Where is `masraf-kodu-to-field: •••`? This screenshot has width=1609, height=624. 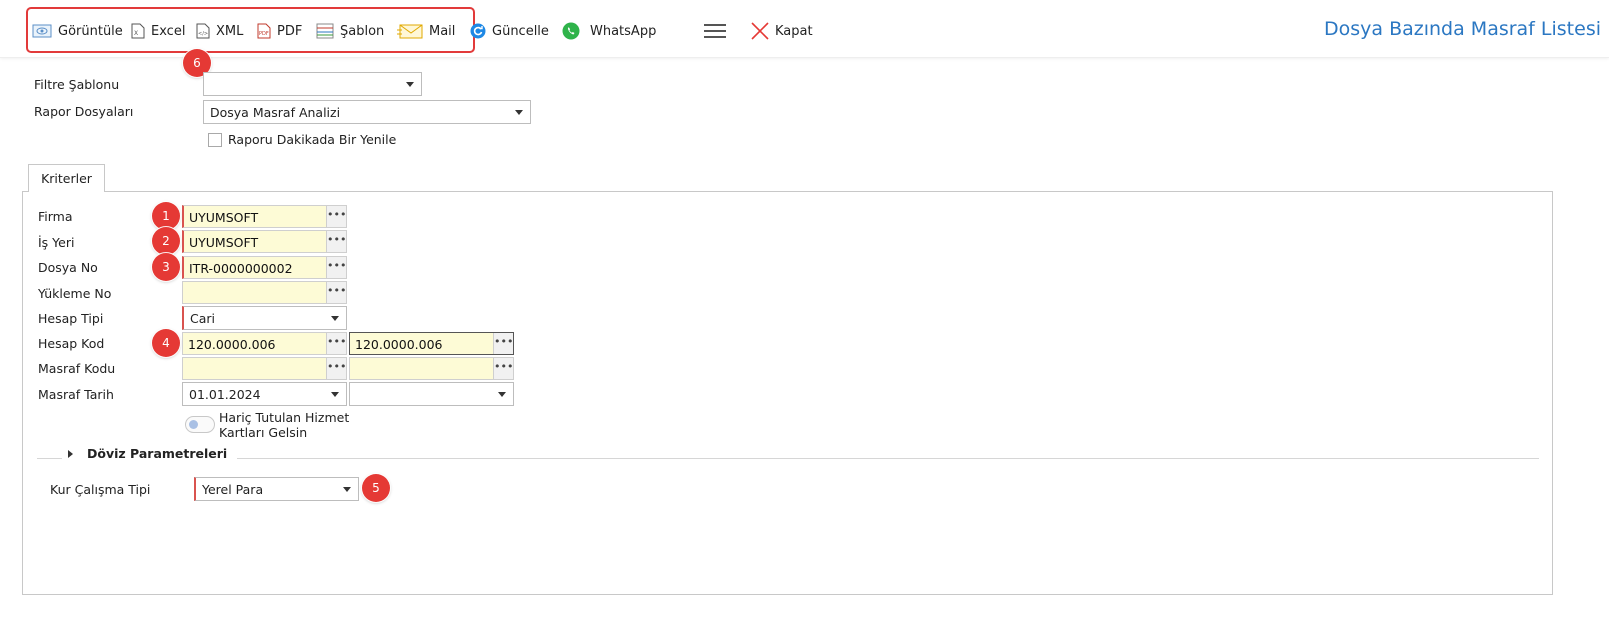
masraf-kodu-to-field: ••• is located at coordinates (431, 368).